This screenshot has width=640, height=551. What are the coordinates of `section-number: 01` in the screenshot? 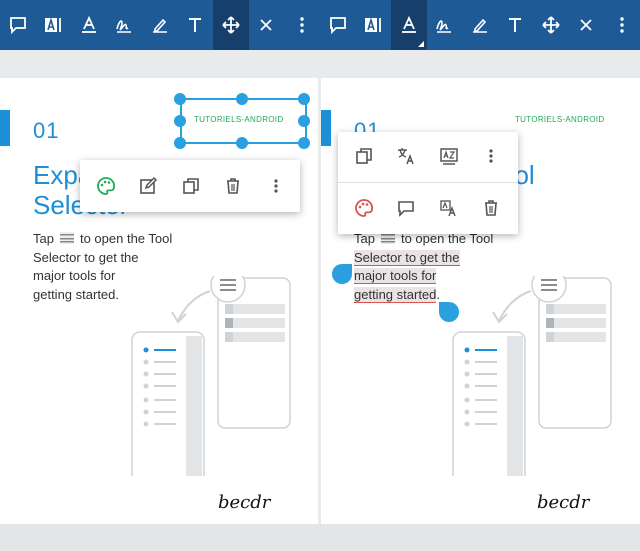 It's located at (46, 130).